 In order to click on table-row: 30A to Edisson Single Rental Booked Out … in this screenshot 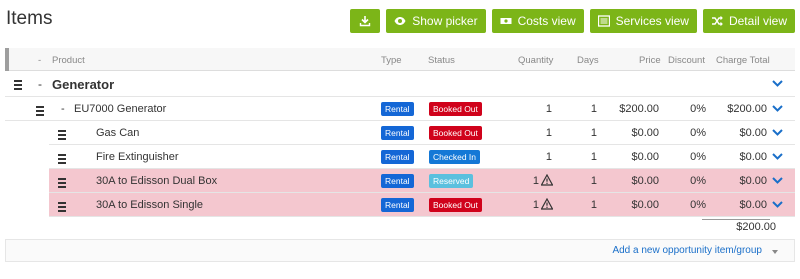, I will do `click(422, 205)`.